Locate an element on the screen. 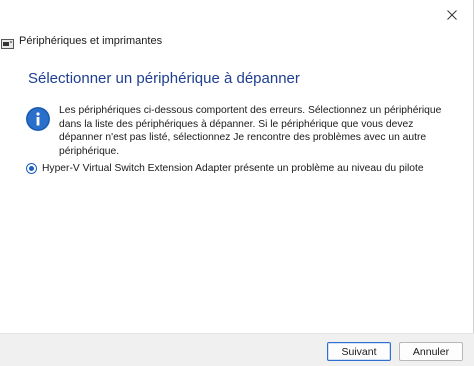  close-button is located at coordinates (452, 15).